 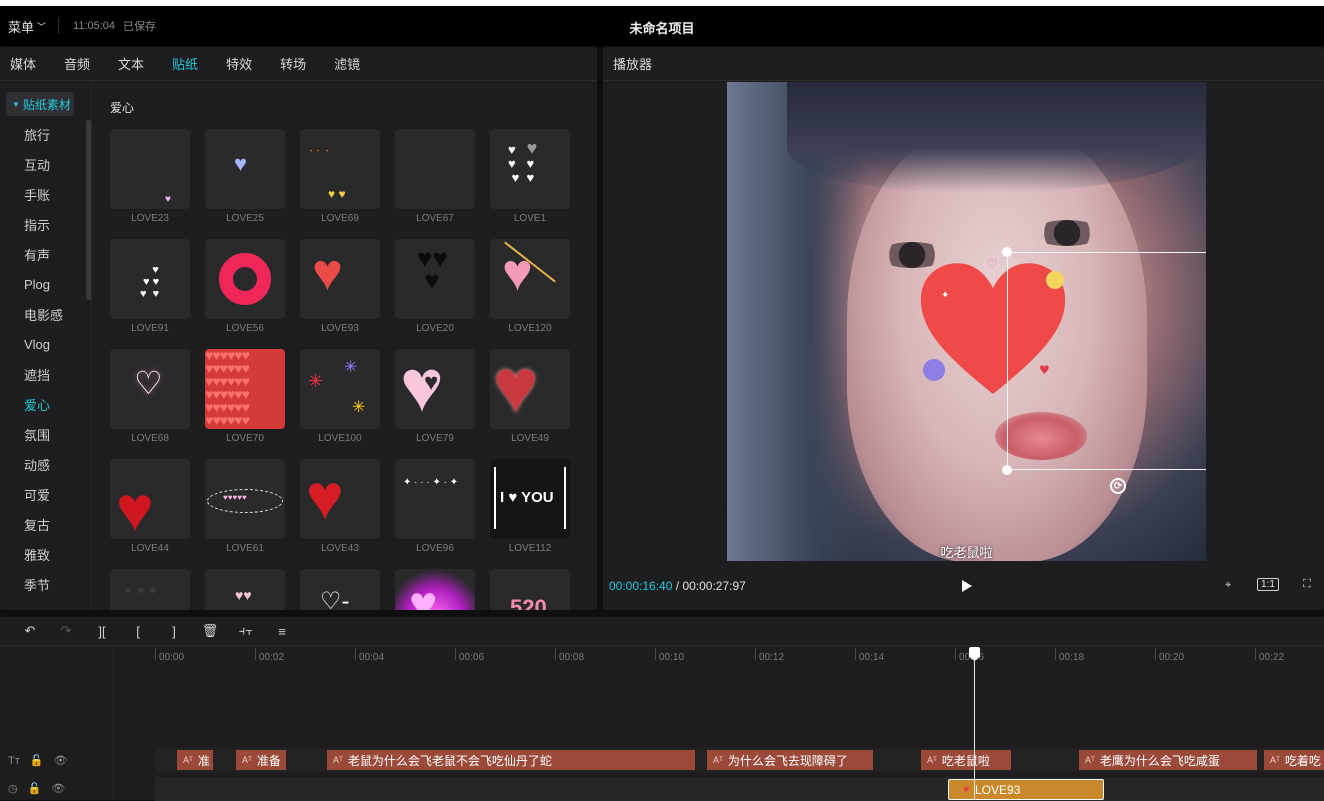 I want to click on sticker-item: ♥♥, so click(x=245, y=589).